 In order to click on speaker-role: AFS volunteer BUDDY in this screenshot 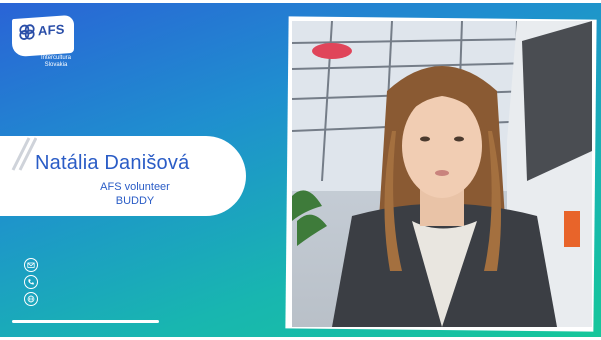, I will do `click(135, 194)`.